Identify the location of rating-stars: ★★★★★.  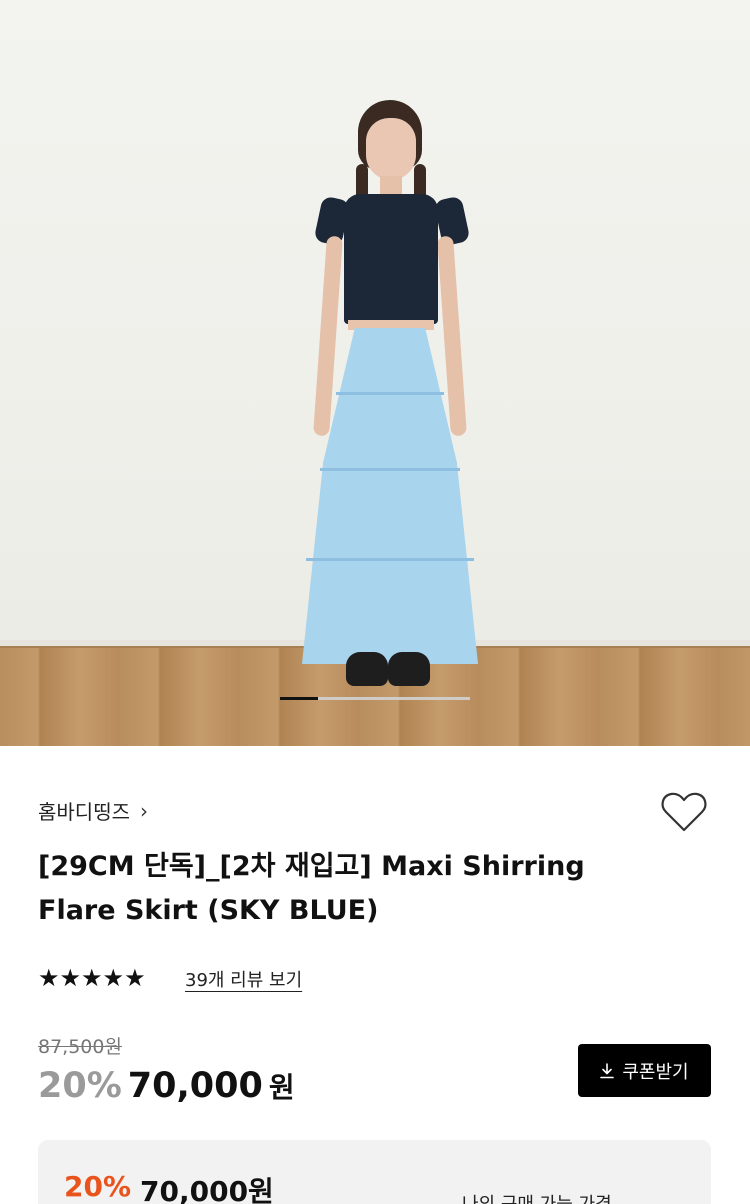
(92, 978).